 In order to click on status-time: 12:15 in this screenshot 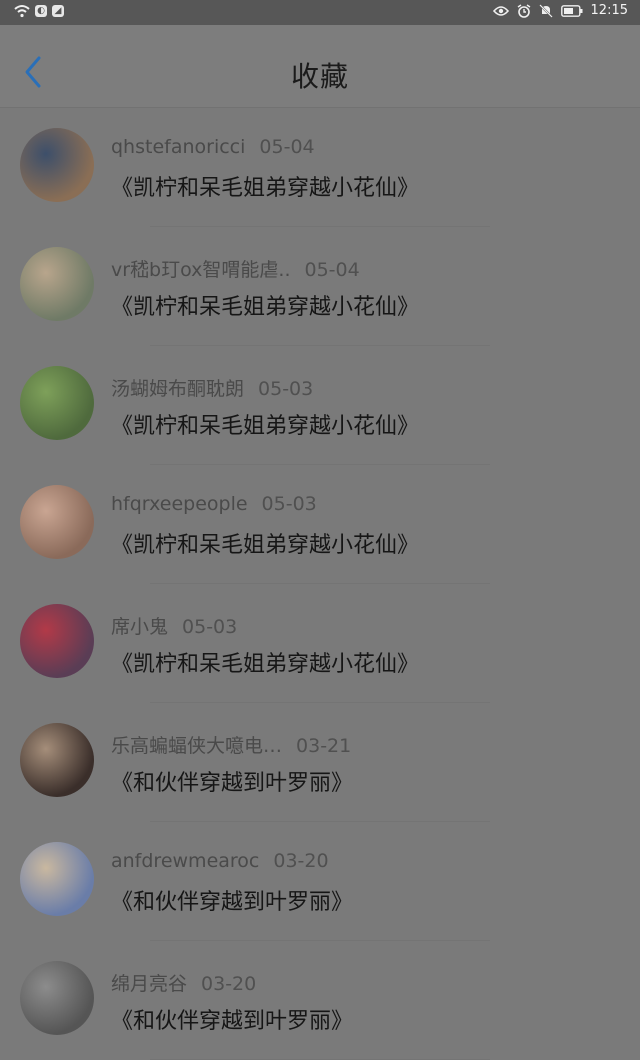, I will do `click(609, 10)`.